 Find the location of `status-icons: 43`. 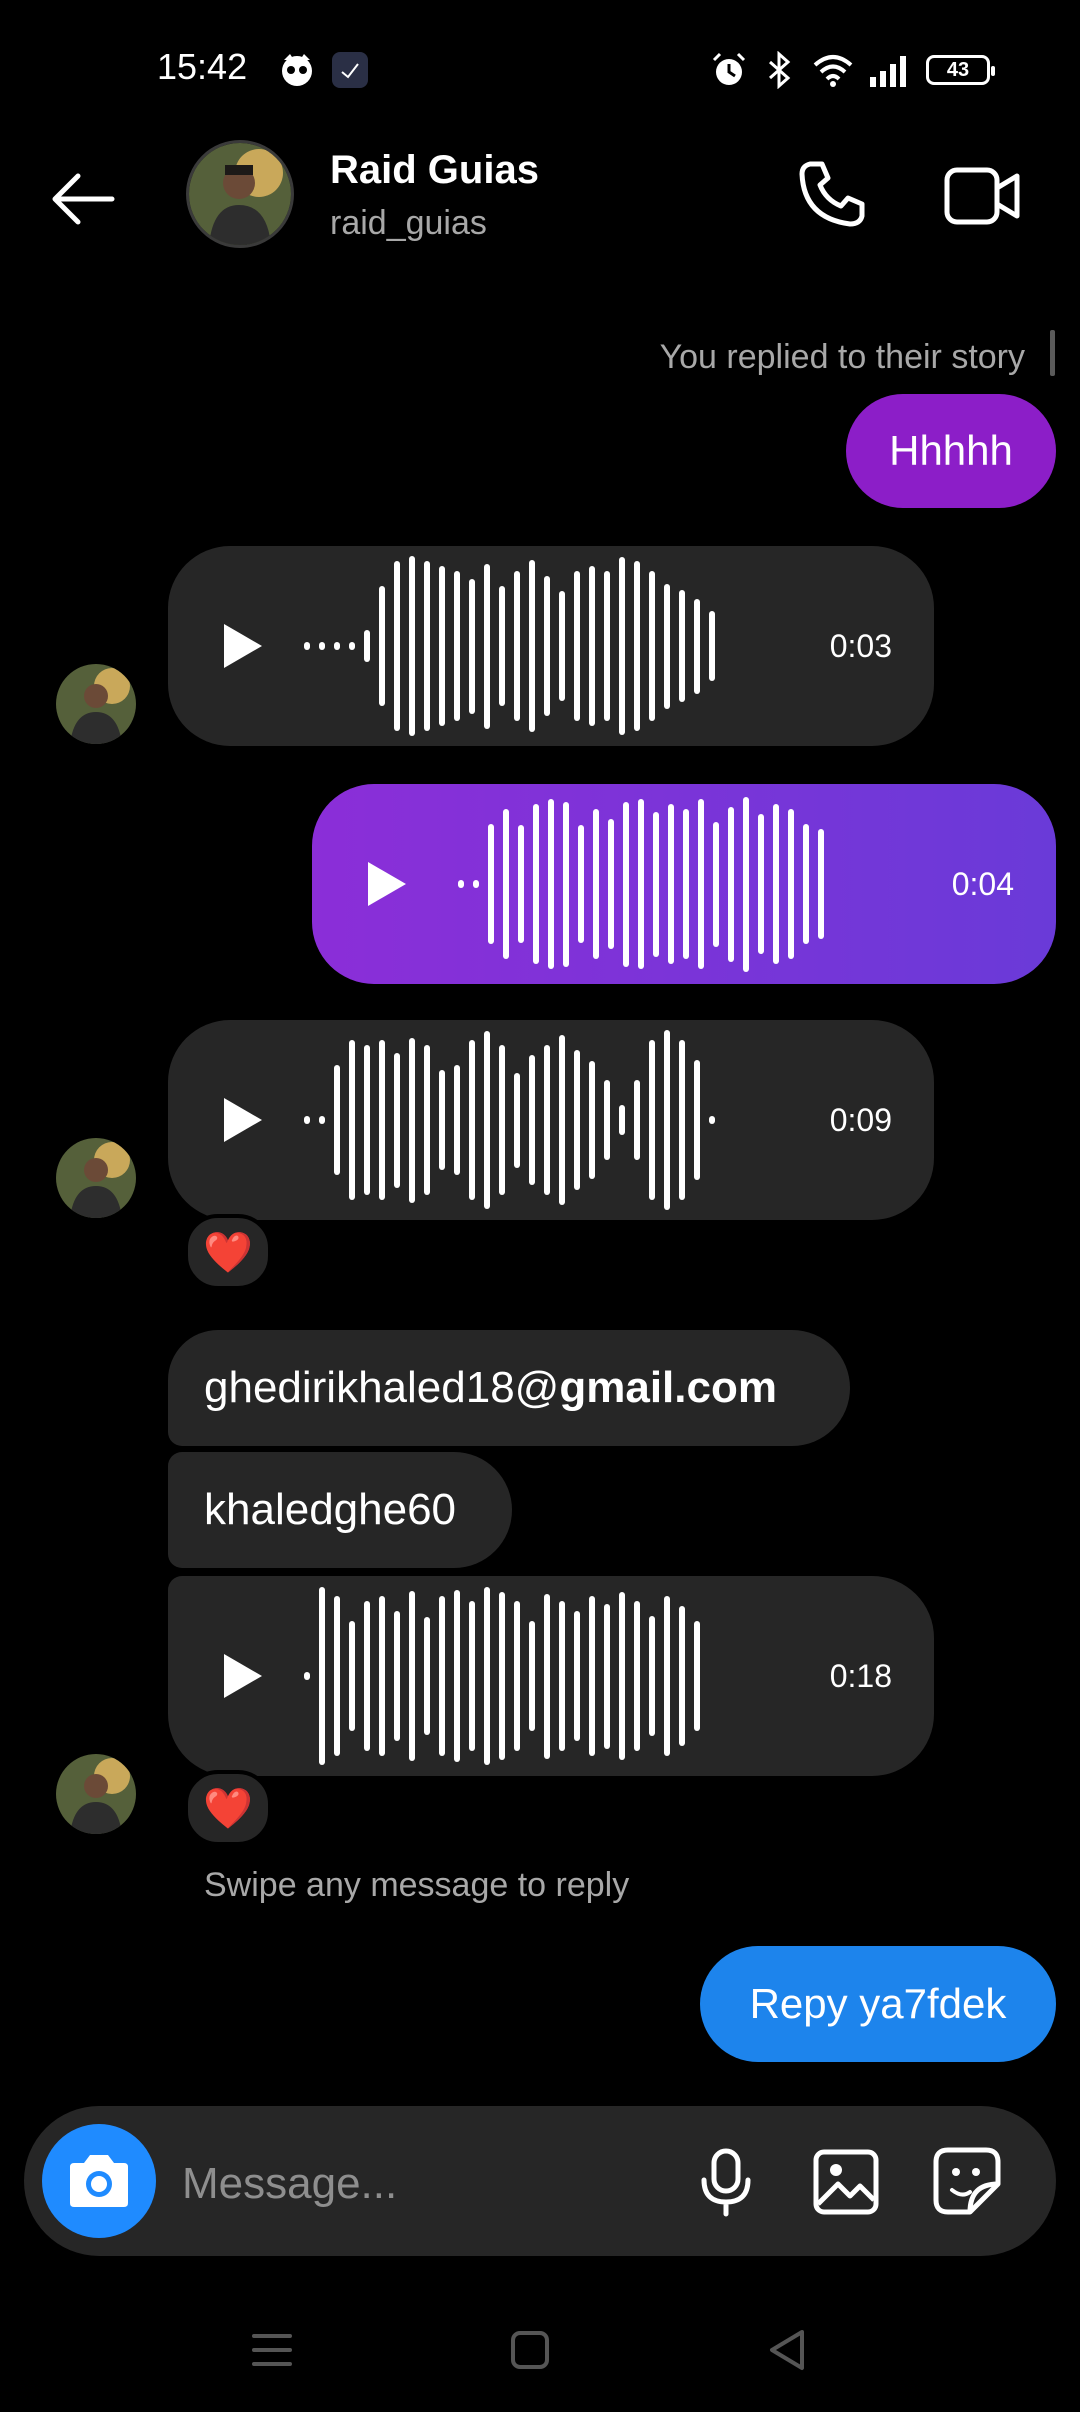

status-icons: 43 is located at coordinates (852, 70).